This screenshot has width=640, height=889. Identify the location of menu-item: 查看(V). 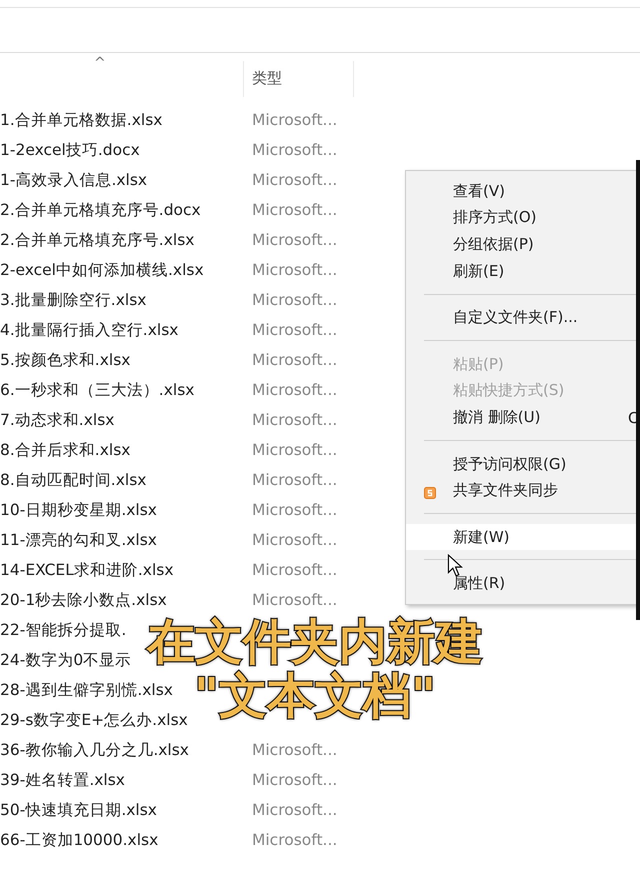
(523, 191).